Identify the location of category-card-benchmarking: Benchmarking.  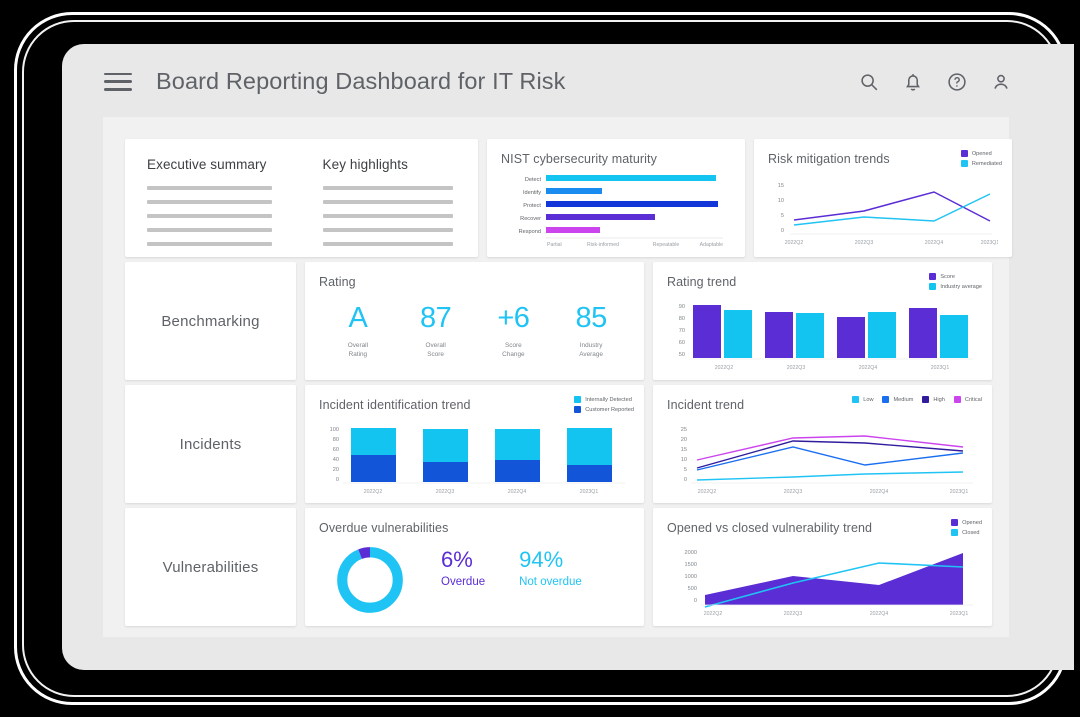
(210, 321).